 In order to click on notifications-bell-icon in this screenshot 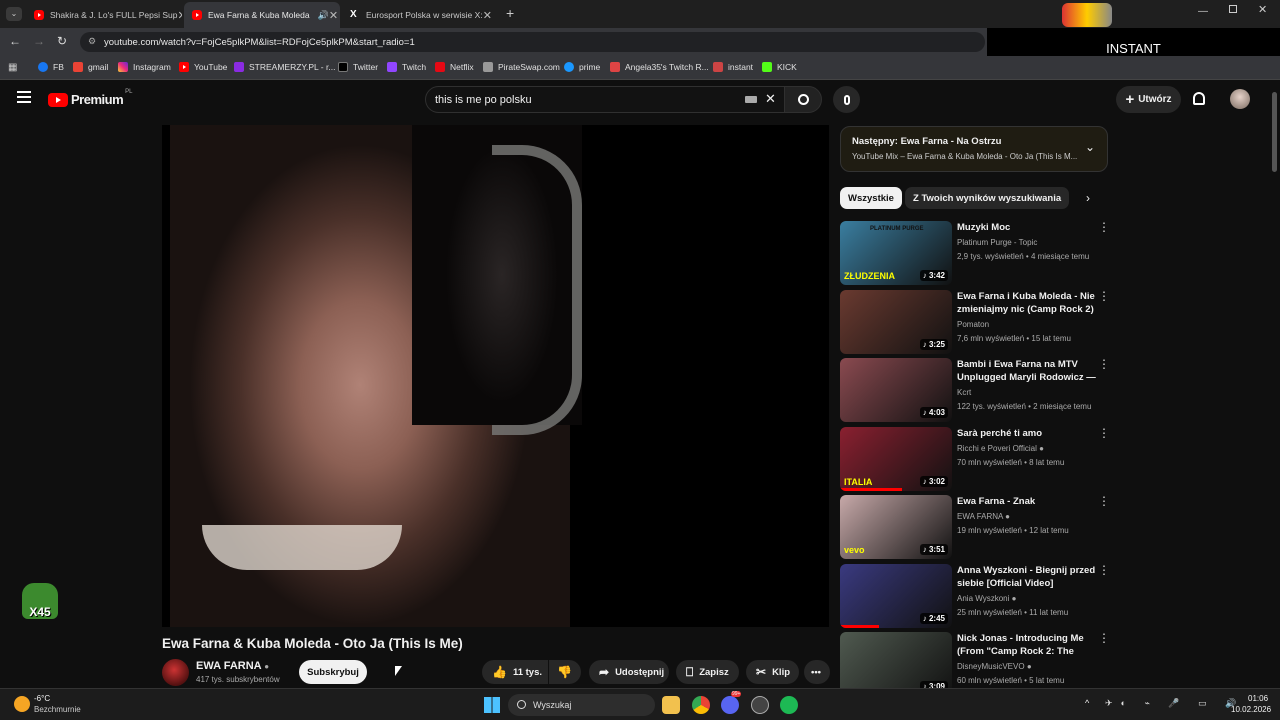, I will do `click(1199, 98)`.